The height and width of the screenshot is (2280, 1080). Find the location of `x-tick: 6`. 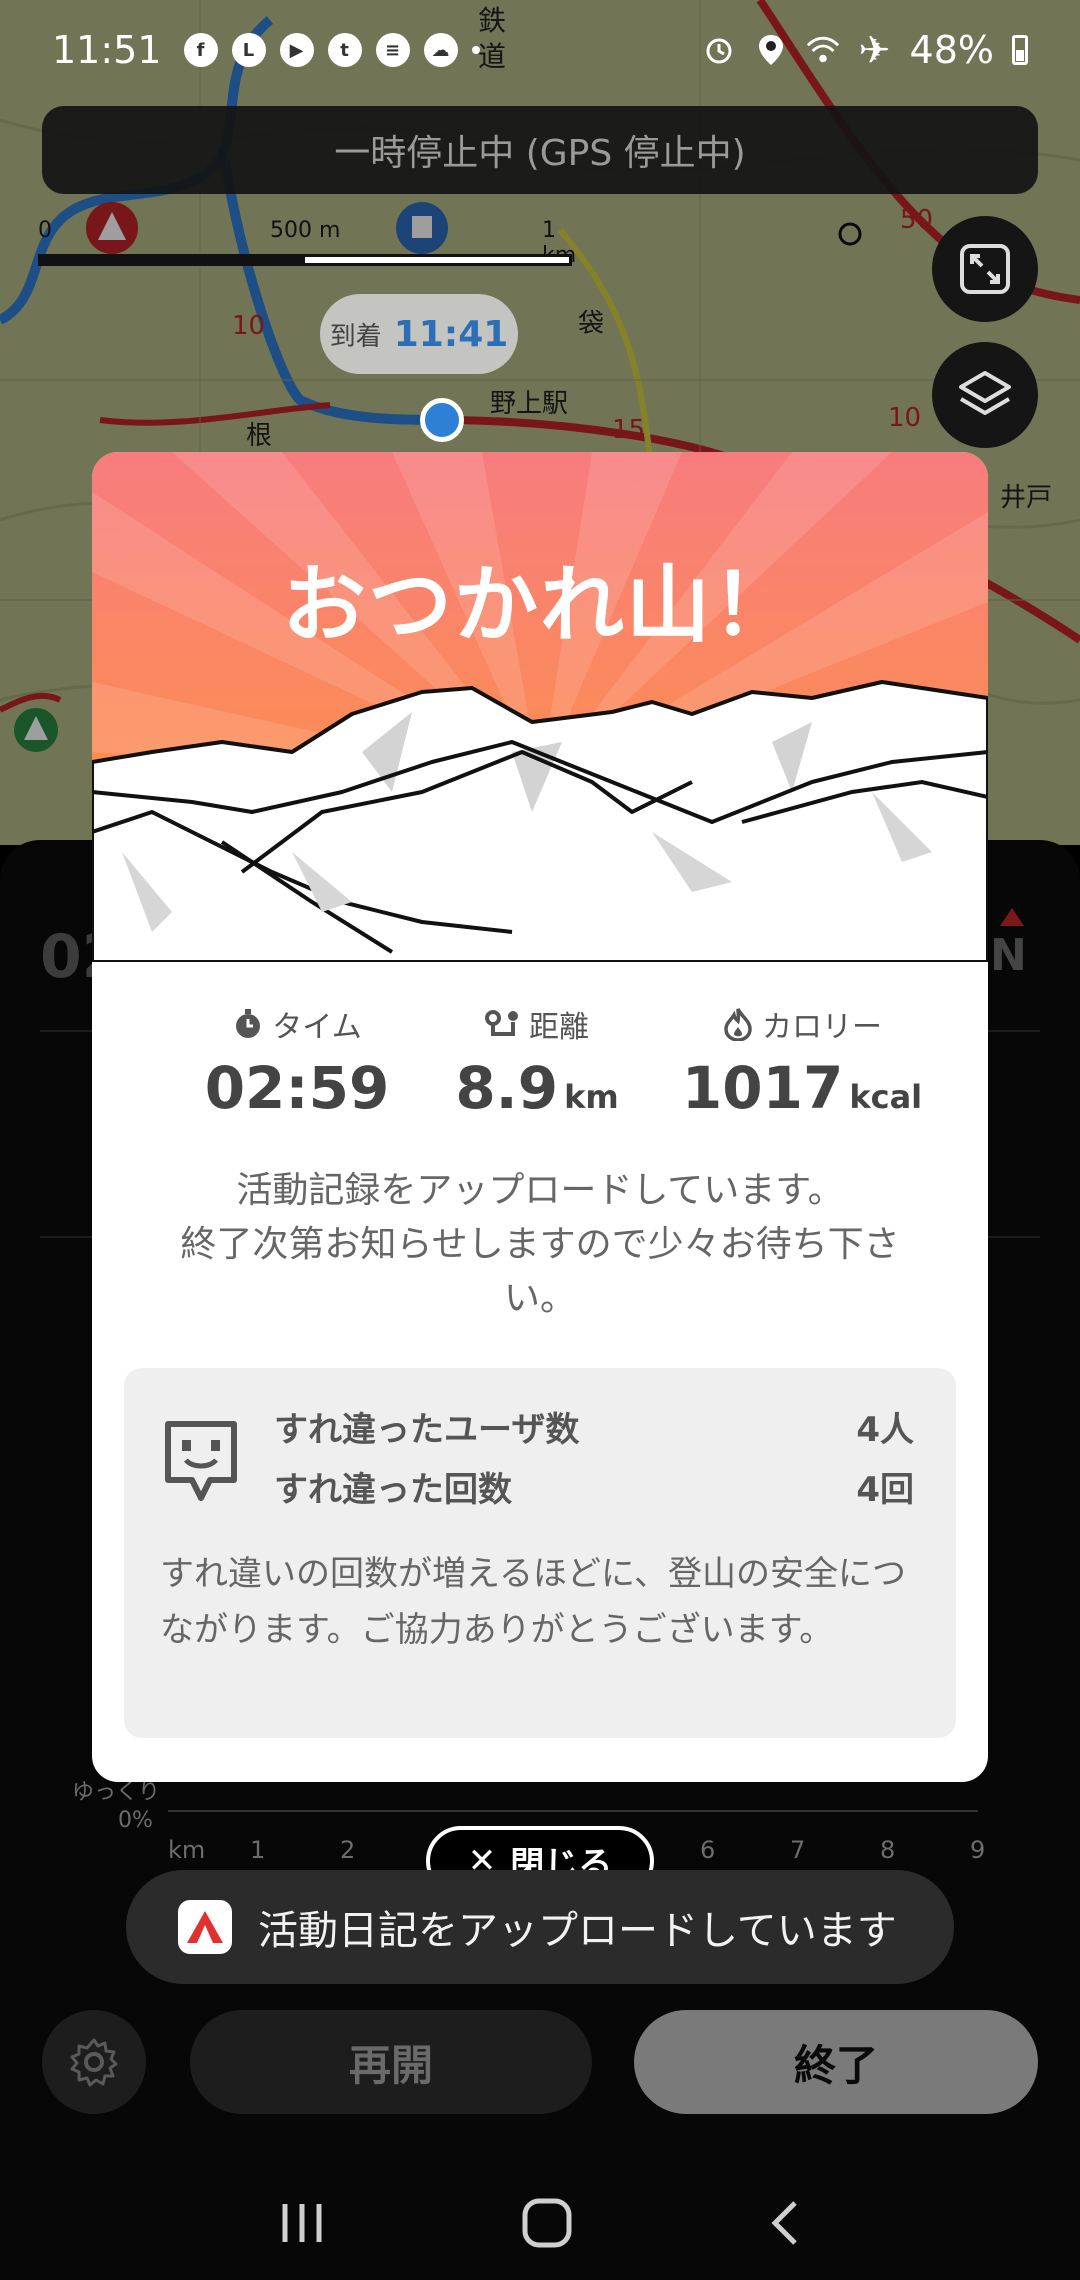

x-tick: 6 is located at coordinates (708, 1850).